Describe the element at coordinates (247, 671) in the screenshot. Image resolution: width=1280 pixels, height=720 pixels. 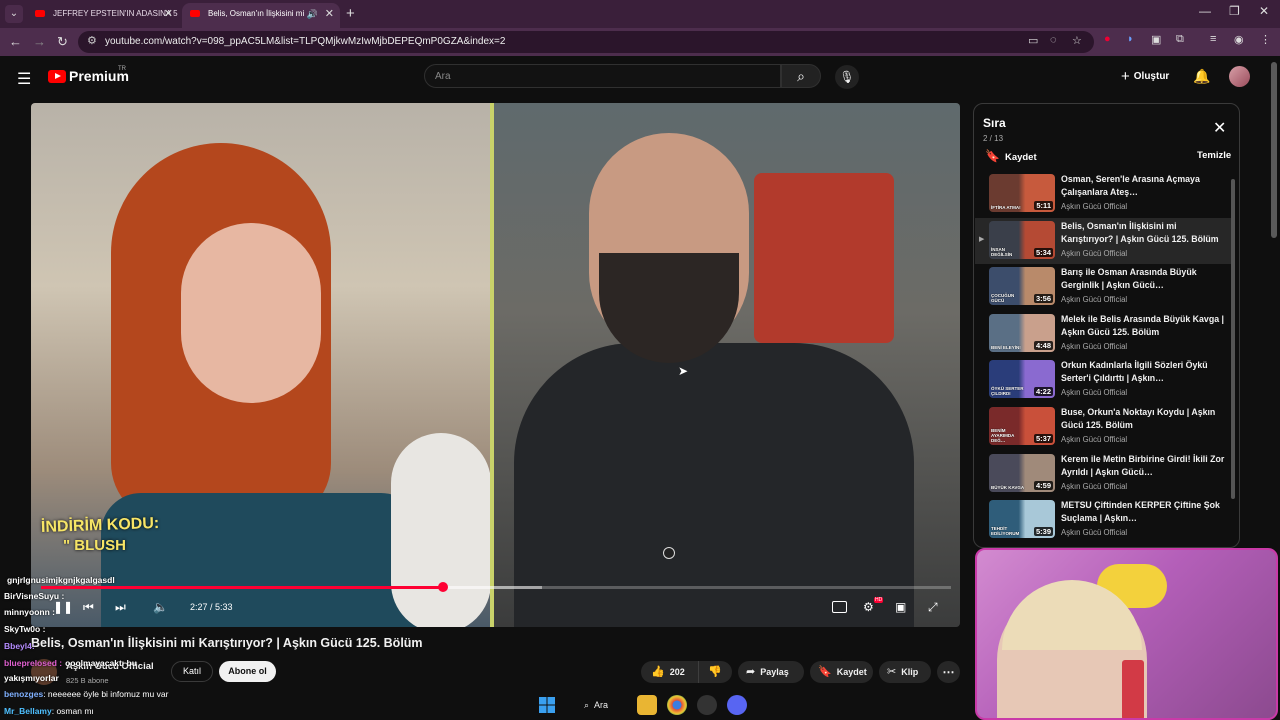
I see `subscribe-button: Abone ol` at that location.